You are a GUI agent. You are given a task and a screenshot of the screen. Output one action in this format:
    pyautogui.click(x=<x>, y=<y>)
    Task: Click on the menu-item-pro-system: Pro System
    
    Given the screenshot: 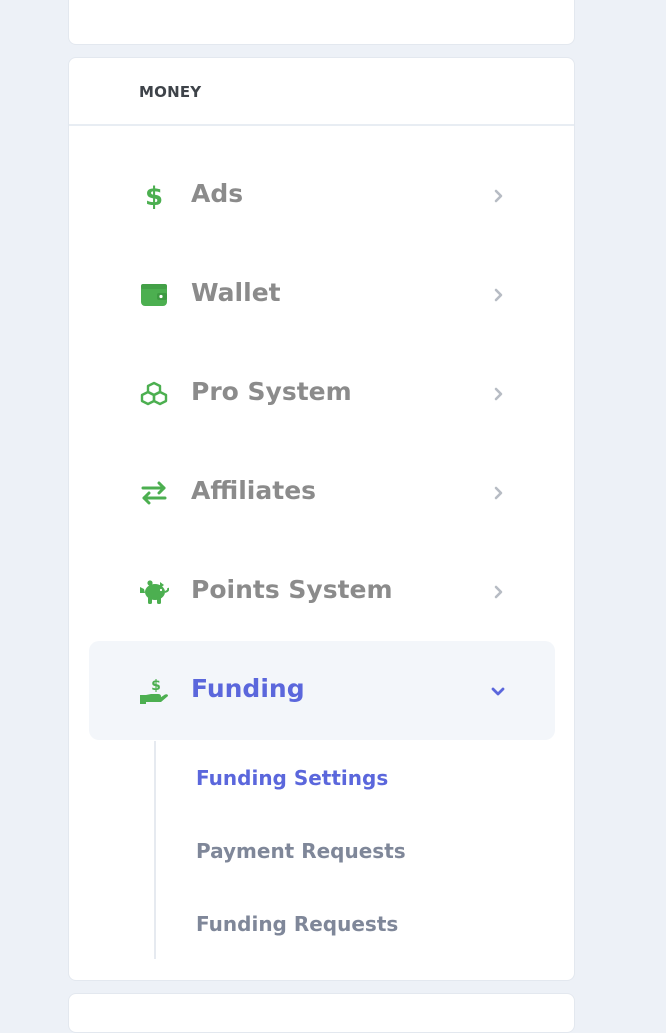 What is the action you would take?
    pyautogui.click(x=322, y=393)
    